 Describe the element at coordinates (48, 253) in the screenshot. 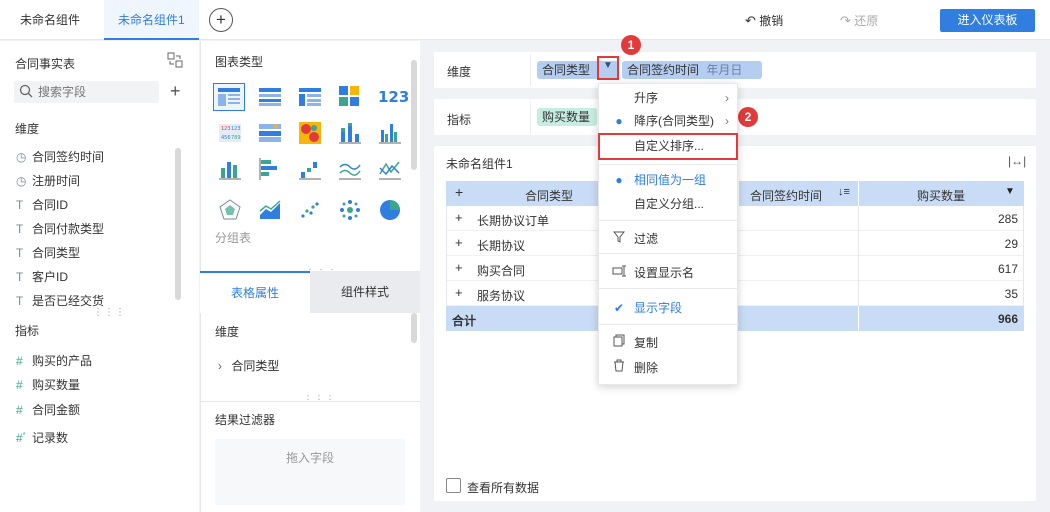

I see `field-contract-type: T 合同类型` at that location.